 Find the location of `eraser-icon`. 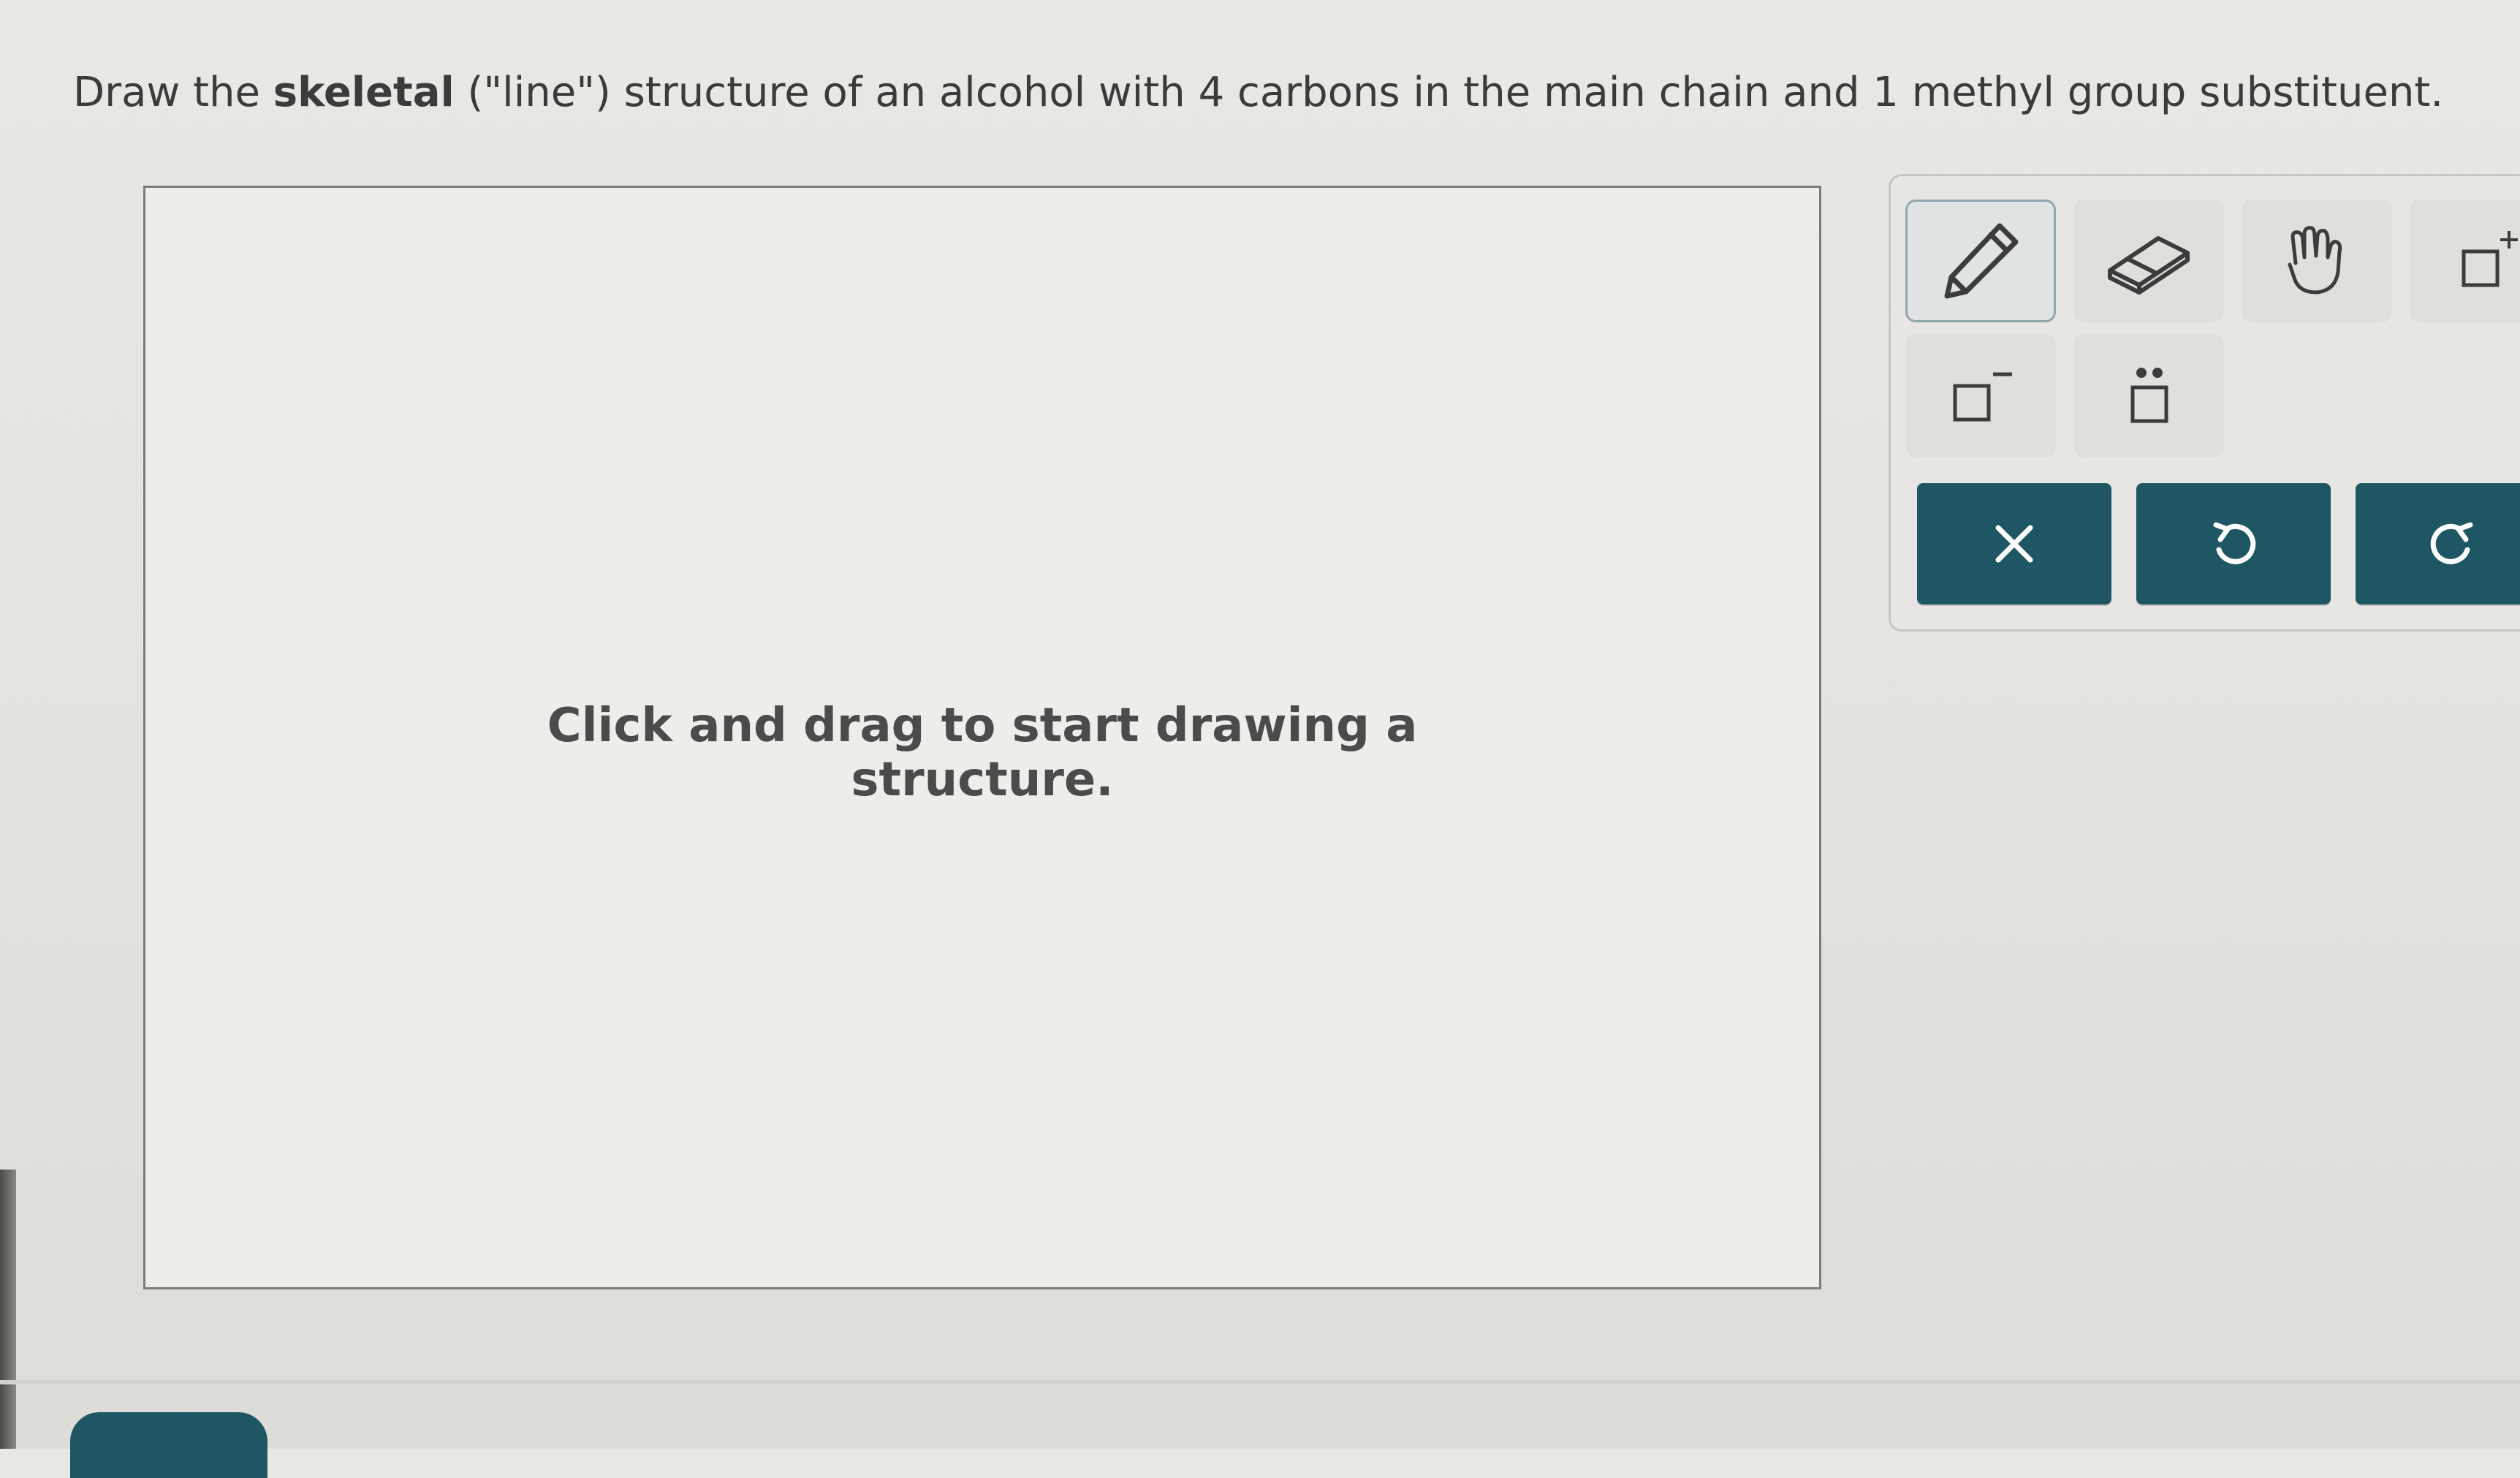

eraser-icon is located at coordinates (2149, 265).